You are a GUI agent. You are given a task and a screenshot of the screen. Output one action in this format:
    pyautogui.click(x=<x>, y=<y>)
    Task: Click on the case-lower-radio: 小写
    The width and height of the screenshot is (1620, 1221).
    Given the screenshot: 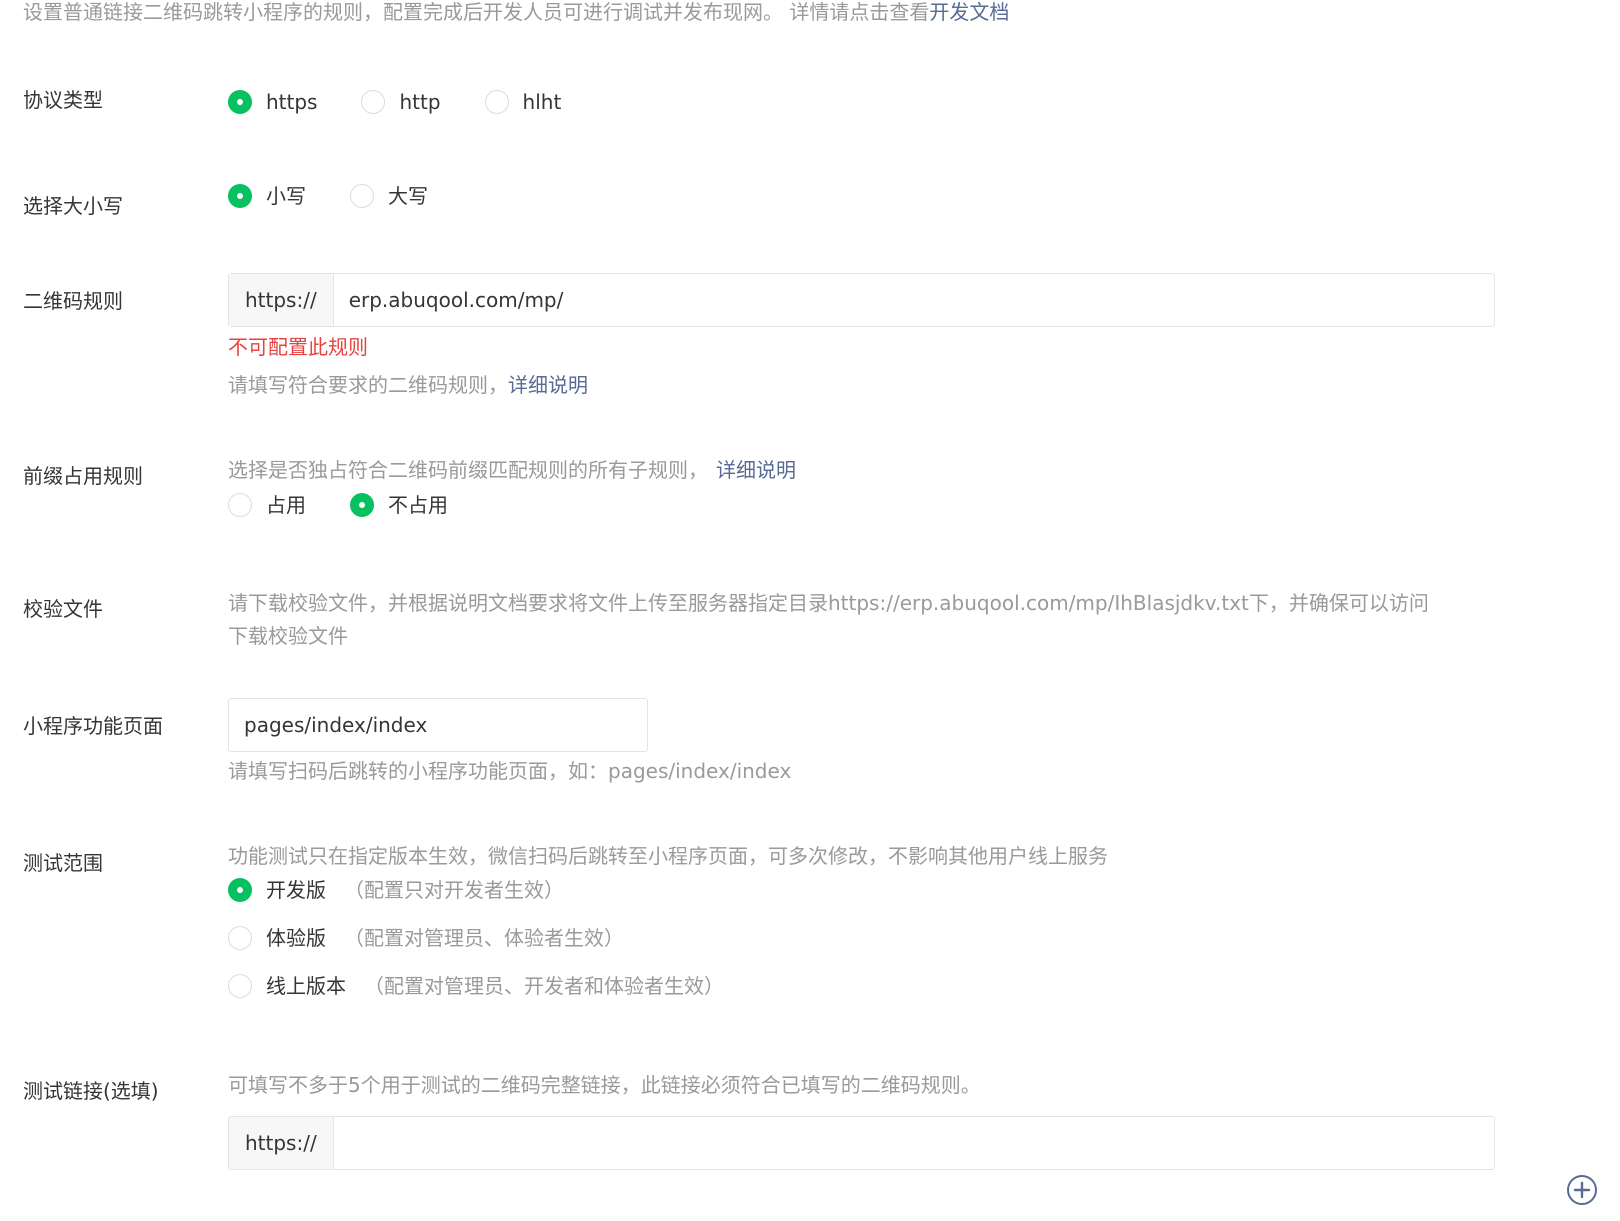 What is the action you would take?
    pyautogui.click(x=267, y=196)
    